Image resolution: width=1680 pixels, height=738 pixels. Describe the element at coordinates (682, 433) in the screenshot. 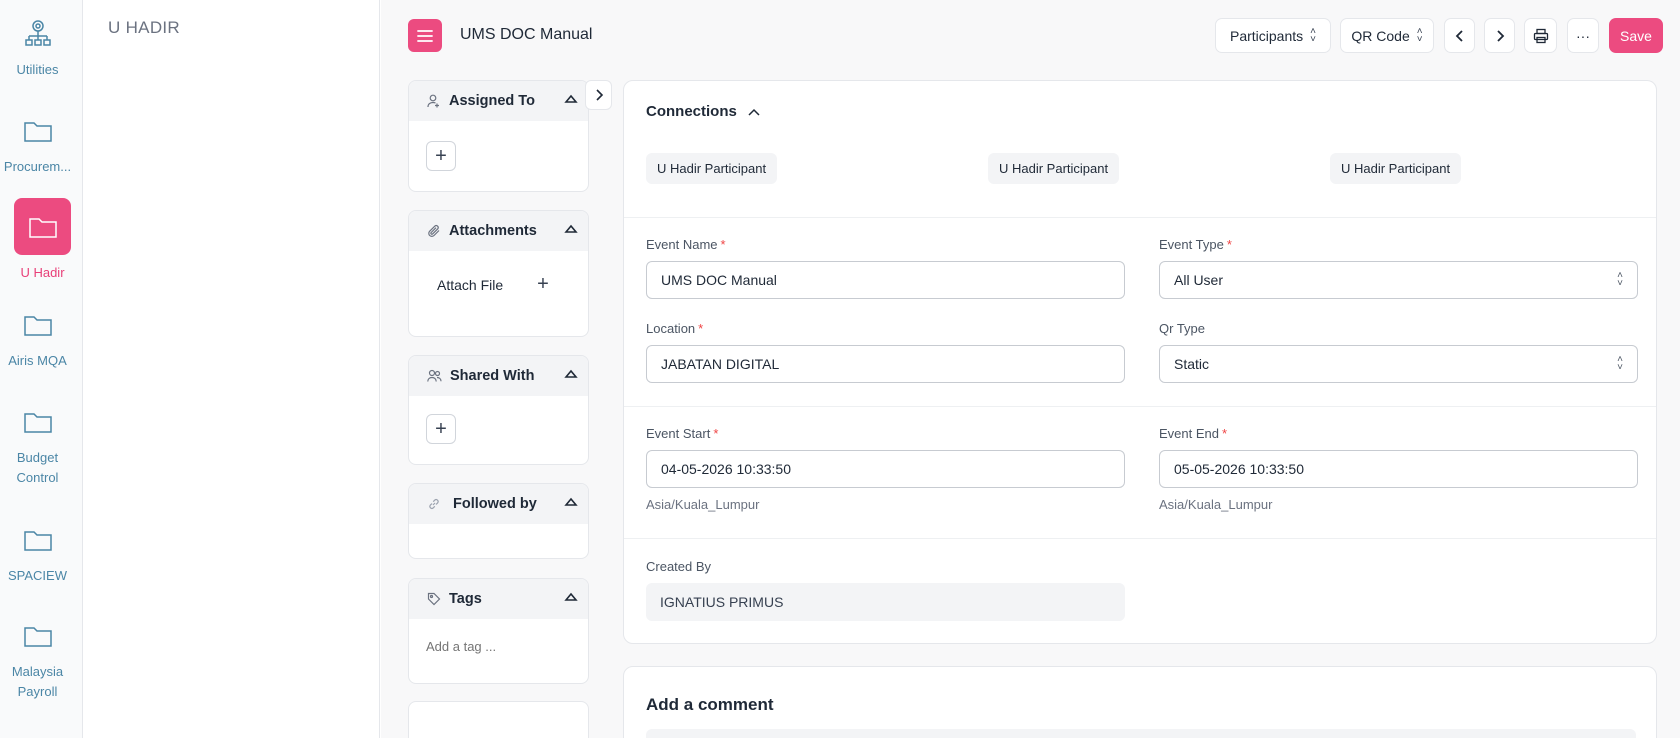

I see `event-start-label: Event Start *` at that location.